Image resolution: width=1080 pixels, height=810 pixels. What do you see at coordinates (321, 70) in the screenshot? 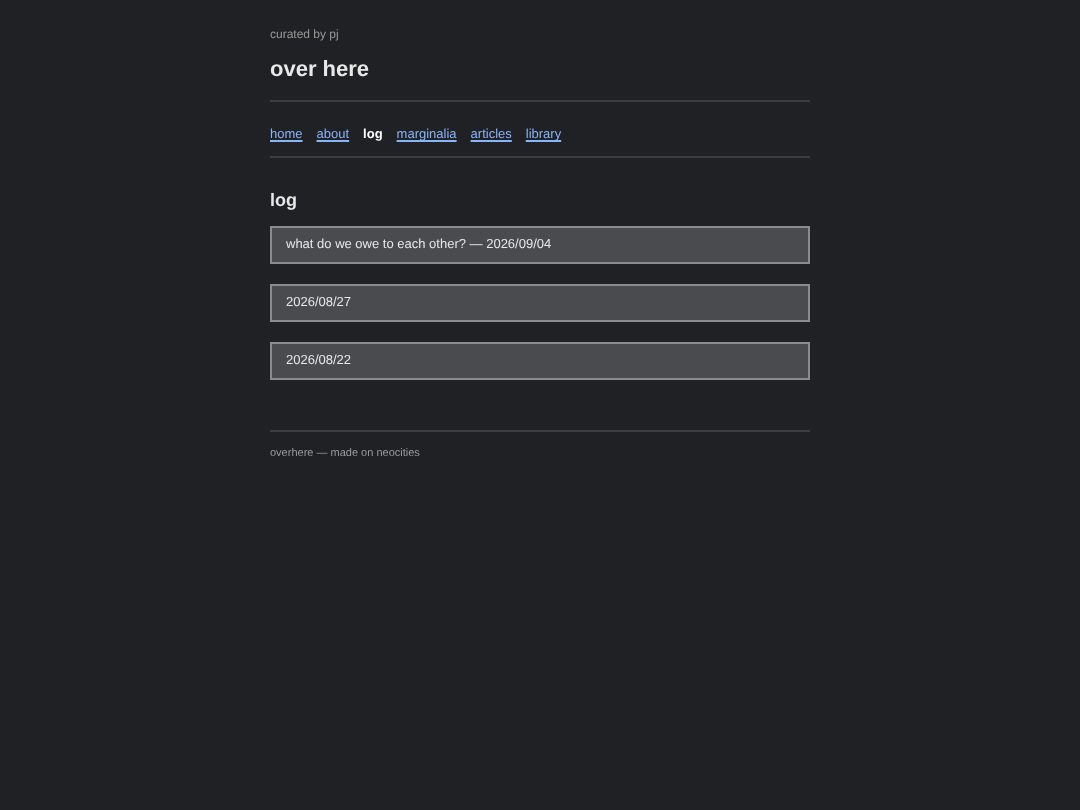
I see `site-title: over here` at bounding box center [321, 70].